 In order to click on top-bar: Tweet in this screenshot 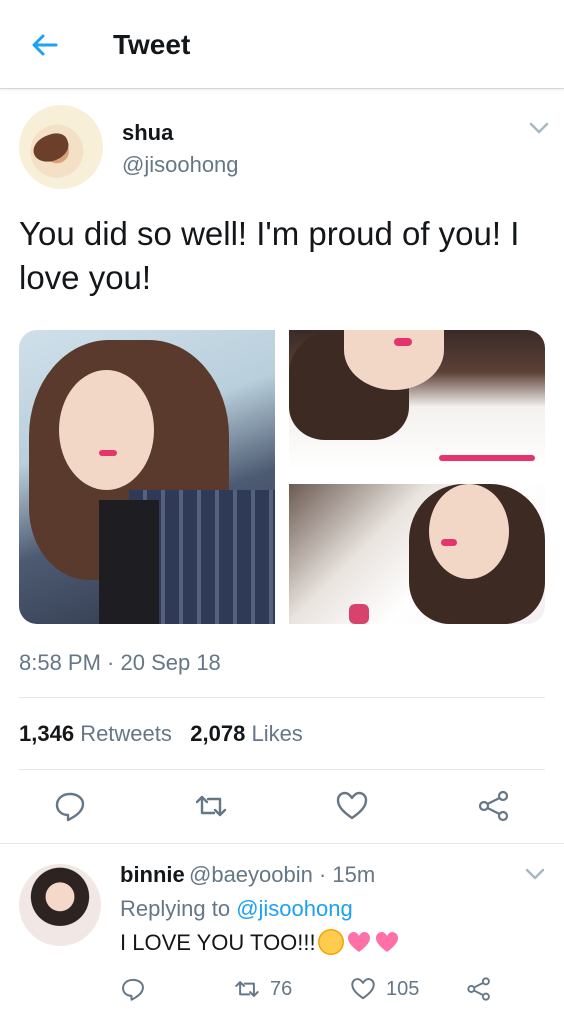, I will do `click(282, 44)`.